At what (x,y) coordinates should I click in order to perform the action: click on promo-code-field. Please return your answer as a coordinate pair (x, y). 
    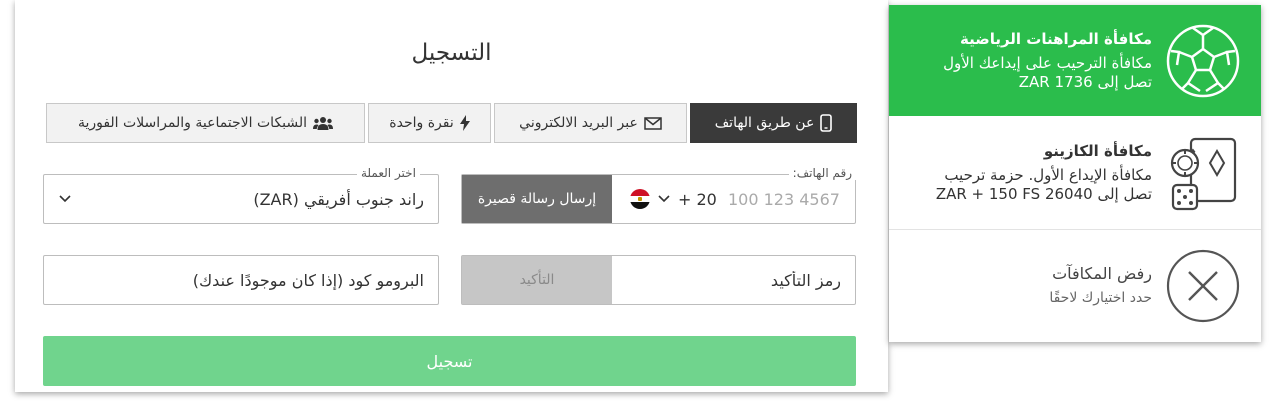
    Looking at the image, I should click on (241, 280).